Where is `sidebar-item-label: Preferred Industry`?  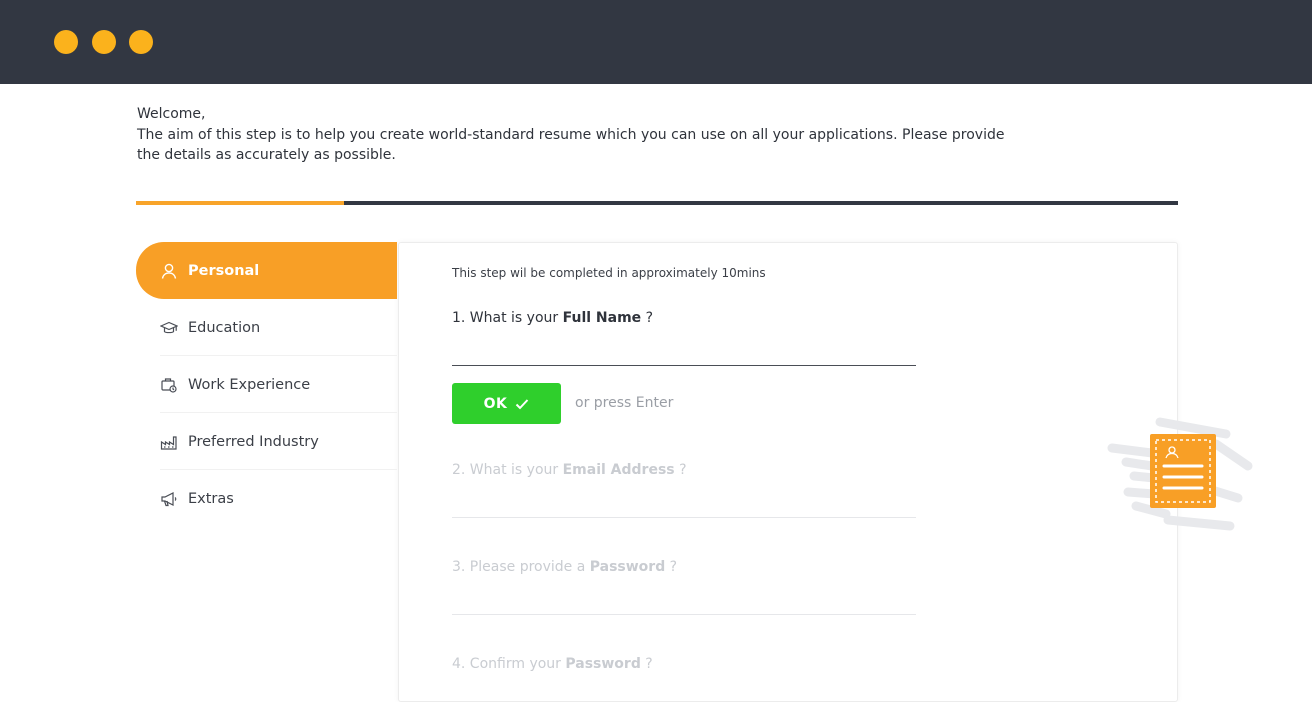
sidebar-item-label: Preferred Industry is located at coordinates (253, 441).